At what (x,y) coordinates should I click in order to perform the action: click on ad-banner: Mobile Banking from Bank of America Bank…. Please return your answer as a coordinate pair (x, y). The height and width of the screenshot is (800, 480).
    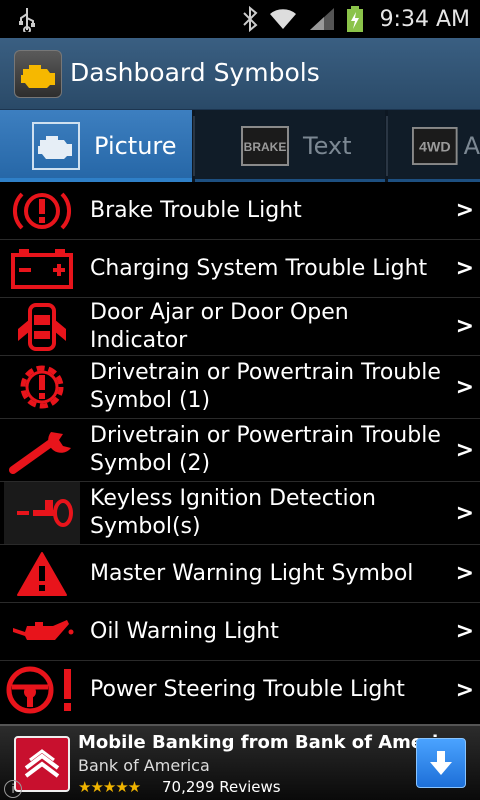
    Looking at the image, I should click on (240, 762).